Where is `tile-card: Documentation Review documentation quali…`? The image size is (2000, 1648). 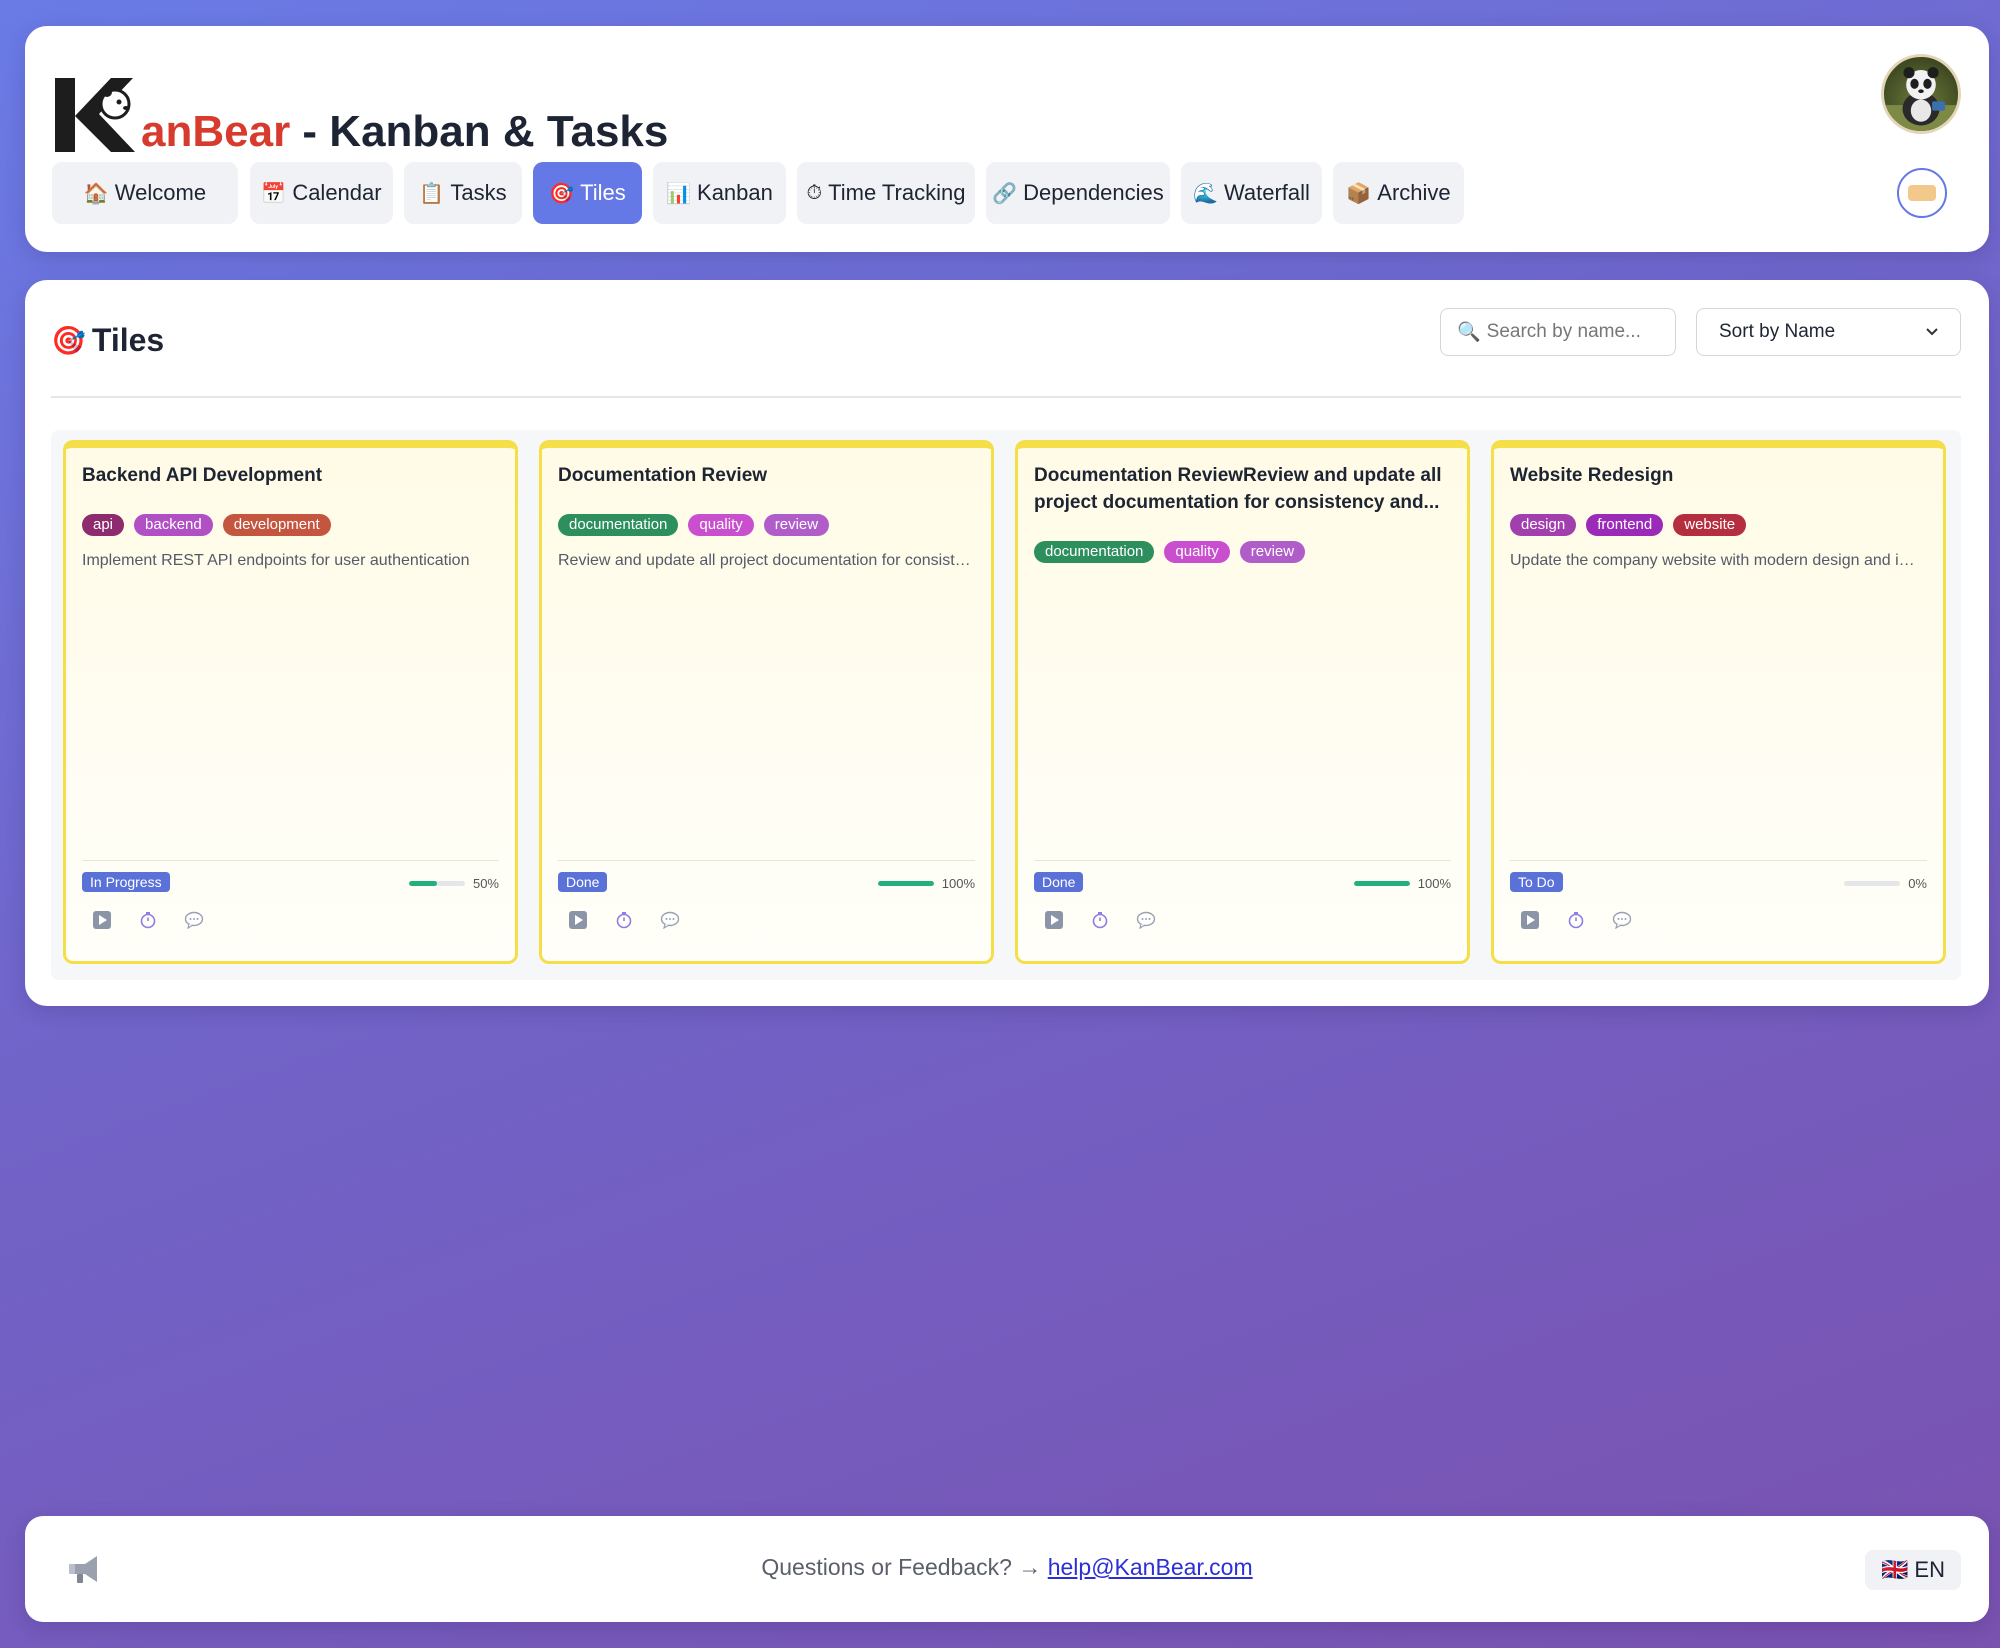 tile-card: Documentation Review documentation quali… is located at coordinates (766, 702).